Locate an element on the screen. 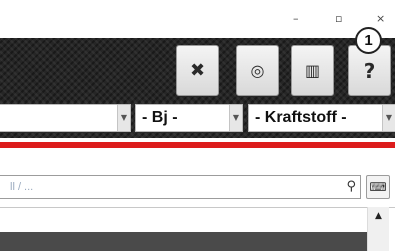 The width and height of the screenshot is (395, 251). tire-button: ◎ is located at coordinates (257, 70).